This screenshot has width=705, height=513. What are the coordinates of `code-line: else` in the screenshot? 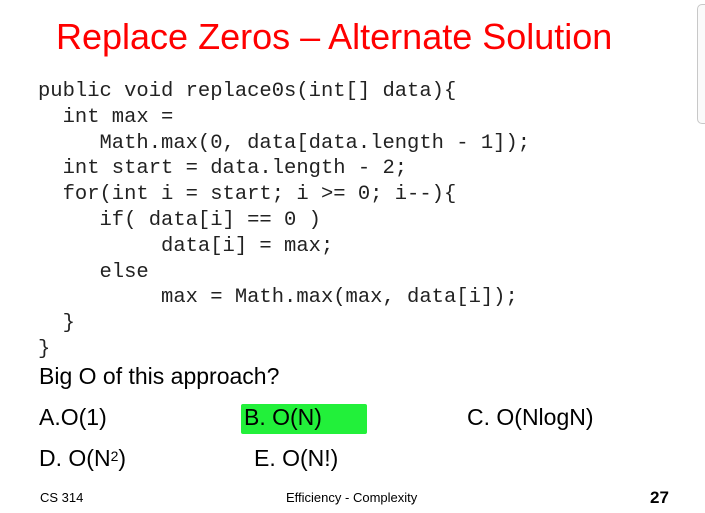 It's located at (93, 272).